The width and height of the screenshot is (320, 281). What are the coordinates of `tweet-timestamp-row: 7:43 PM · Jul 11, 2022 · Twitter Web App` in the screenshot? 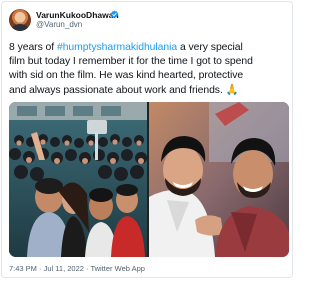 It's located at (77, 268).